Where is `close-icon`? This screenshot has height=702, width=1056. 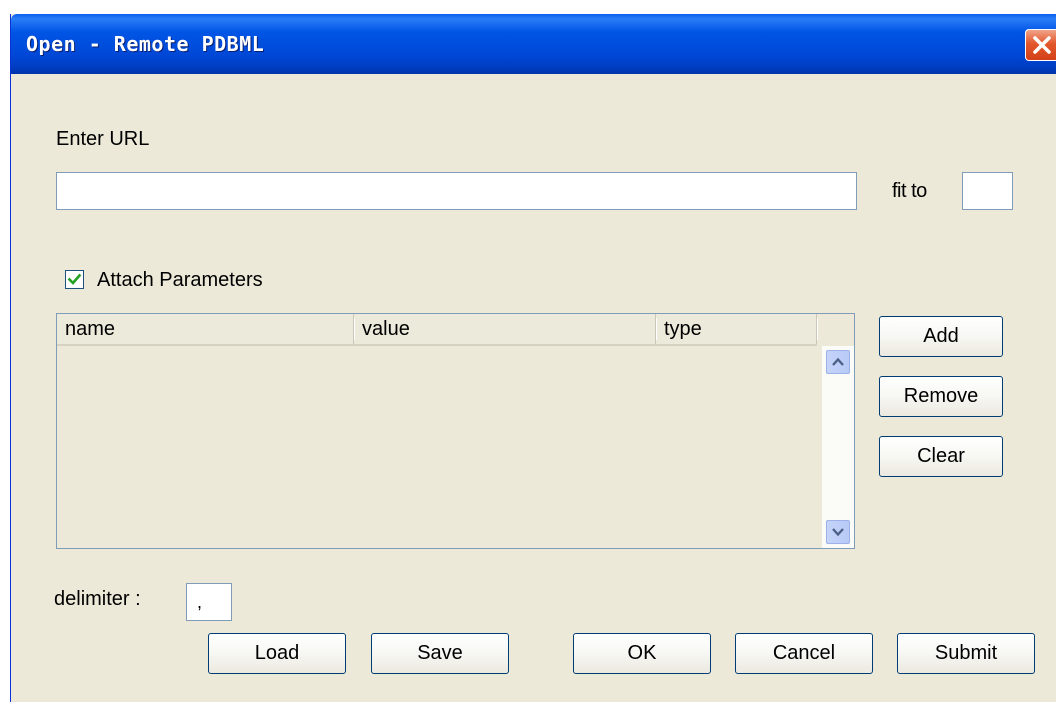 close-icon is located at coordinates (1042, 45).